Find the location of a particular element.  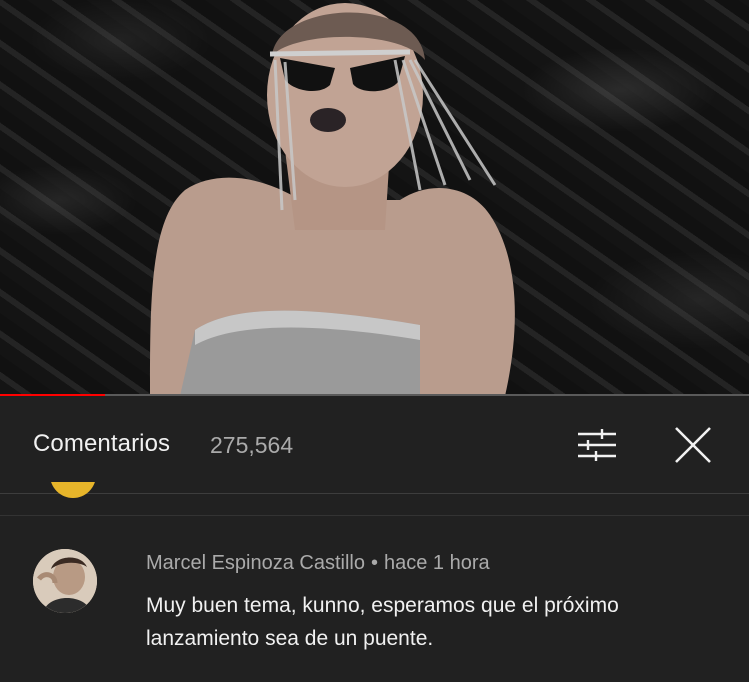

previous-comment-avatar is located at coordinates (73, 490).